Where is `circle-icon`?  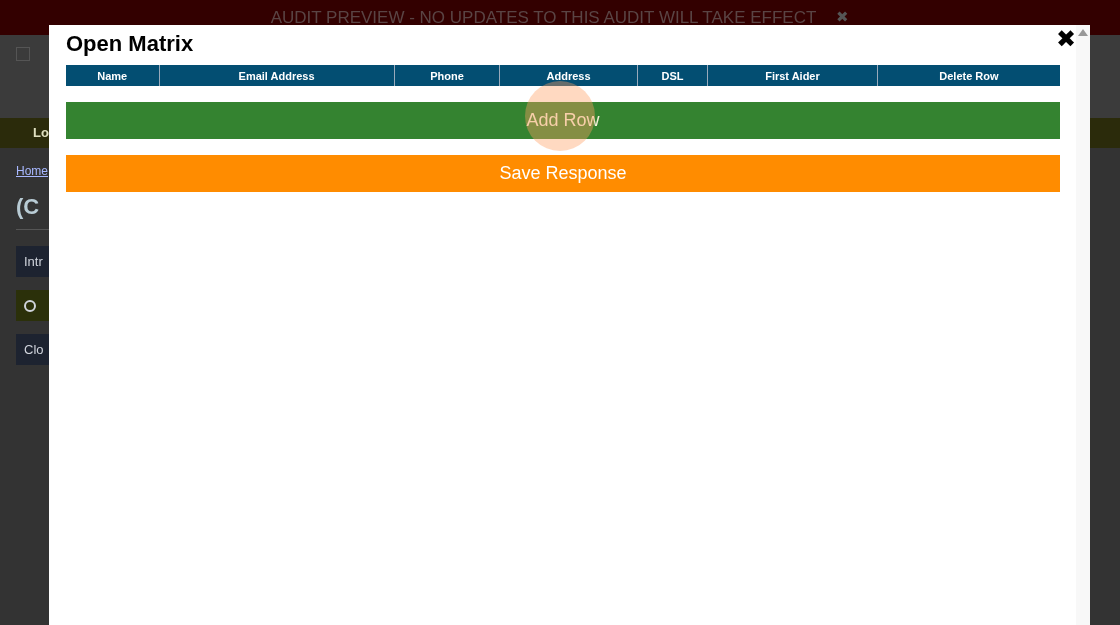
circle-icon is located at coordinates (30, 305).